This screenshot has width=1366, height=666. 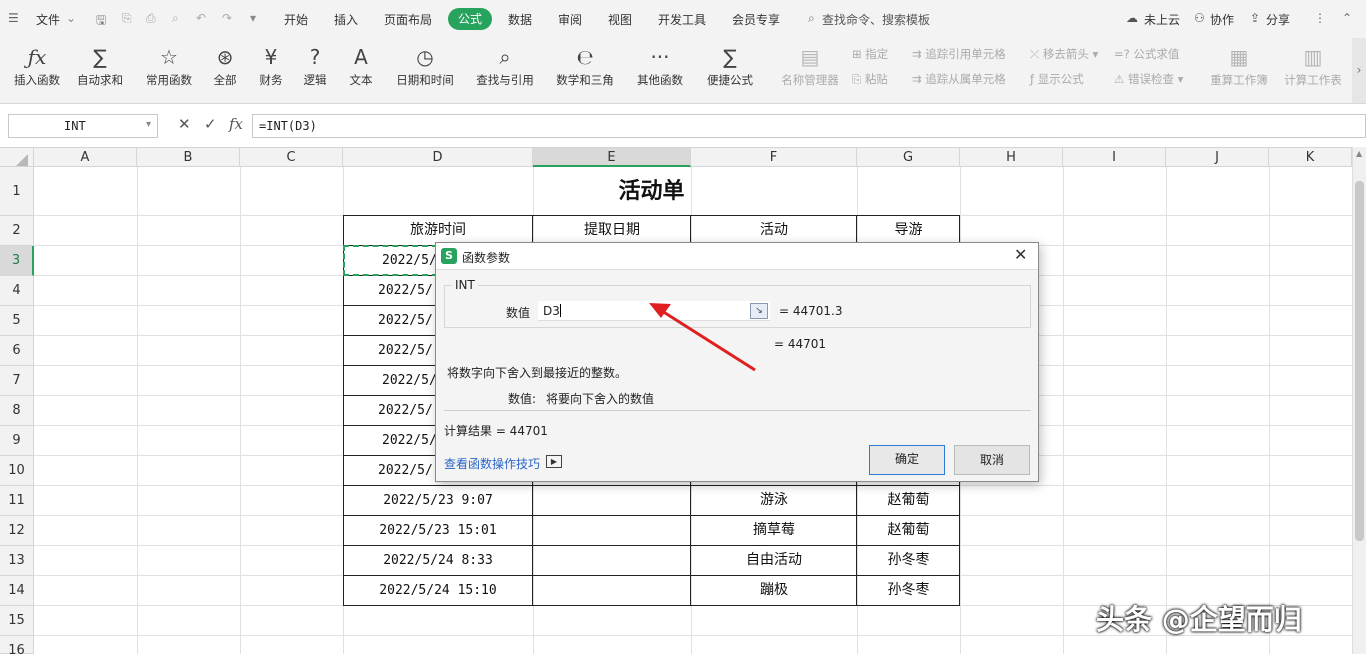 I want to click on column-header-e: E, so click(x=612, y=157).